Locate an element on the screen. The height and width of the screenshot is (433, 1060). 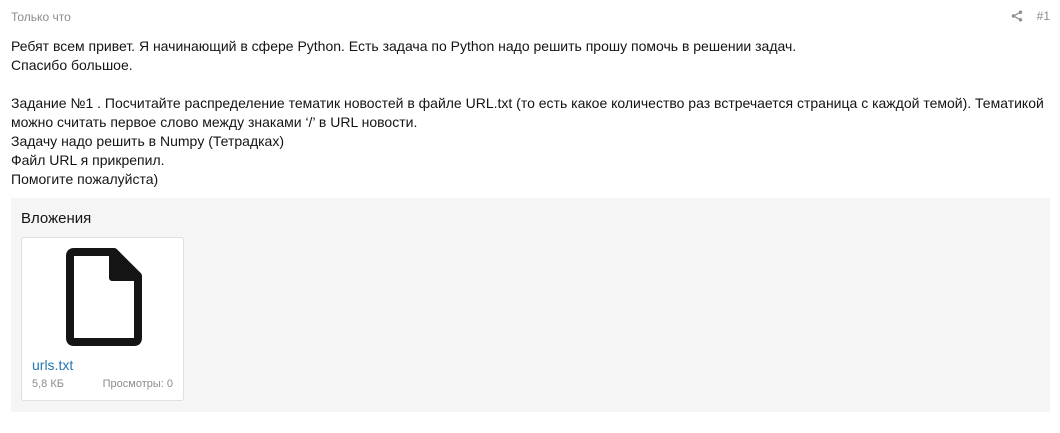
attachment-card: urls.txt 5,8 КБ Просмотры: 0 is located at coordinates (102, 319).